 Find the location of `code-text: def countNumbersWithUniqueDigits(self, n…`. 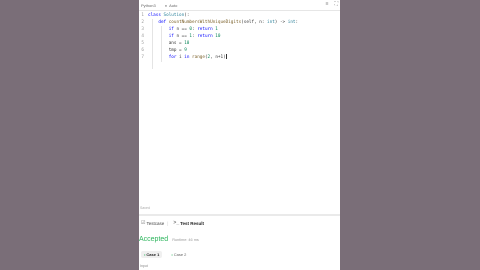

code-text: def countNumbersWithUniqueDigits(self, n… is located at coordinates (228, 22).